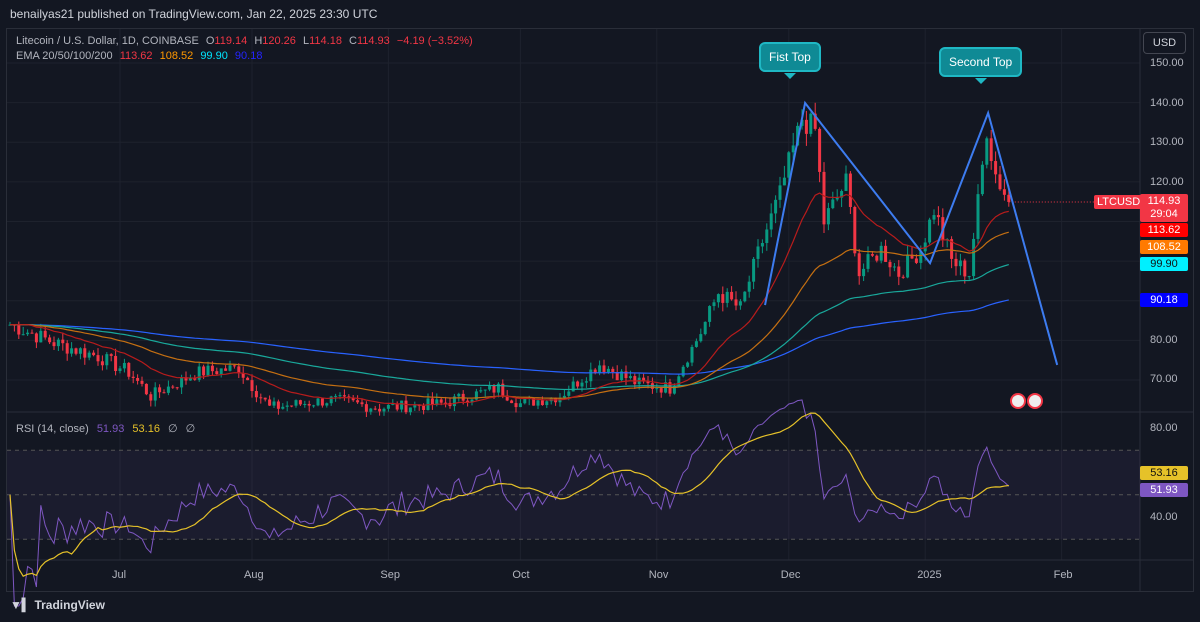 Image resolution: width=1200 pixels, height=622 pixels. Describe the element at coordinates (69, 605) in the screenshot. I see `logo-text: TradingView` at that location.